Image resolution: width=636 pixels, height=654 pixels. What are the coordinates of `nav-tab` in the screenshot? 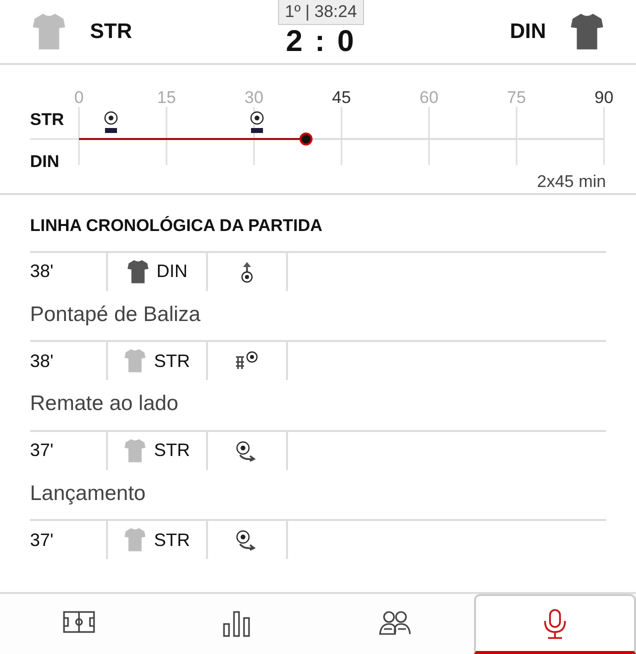 It's located at (555, 624).